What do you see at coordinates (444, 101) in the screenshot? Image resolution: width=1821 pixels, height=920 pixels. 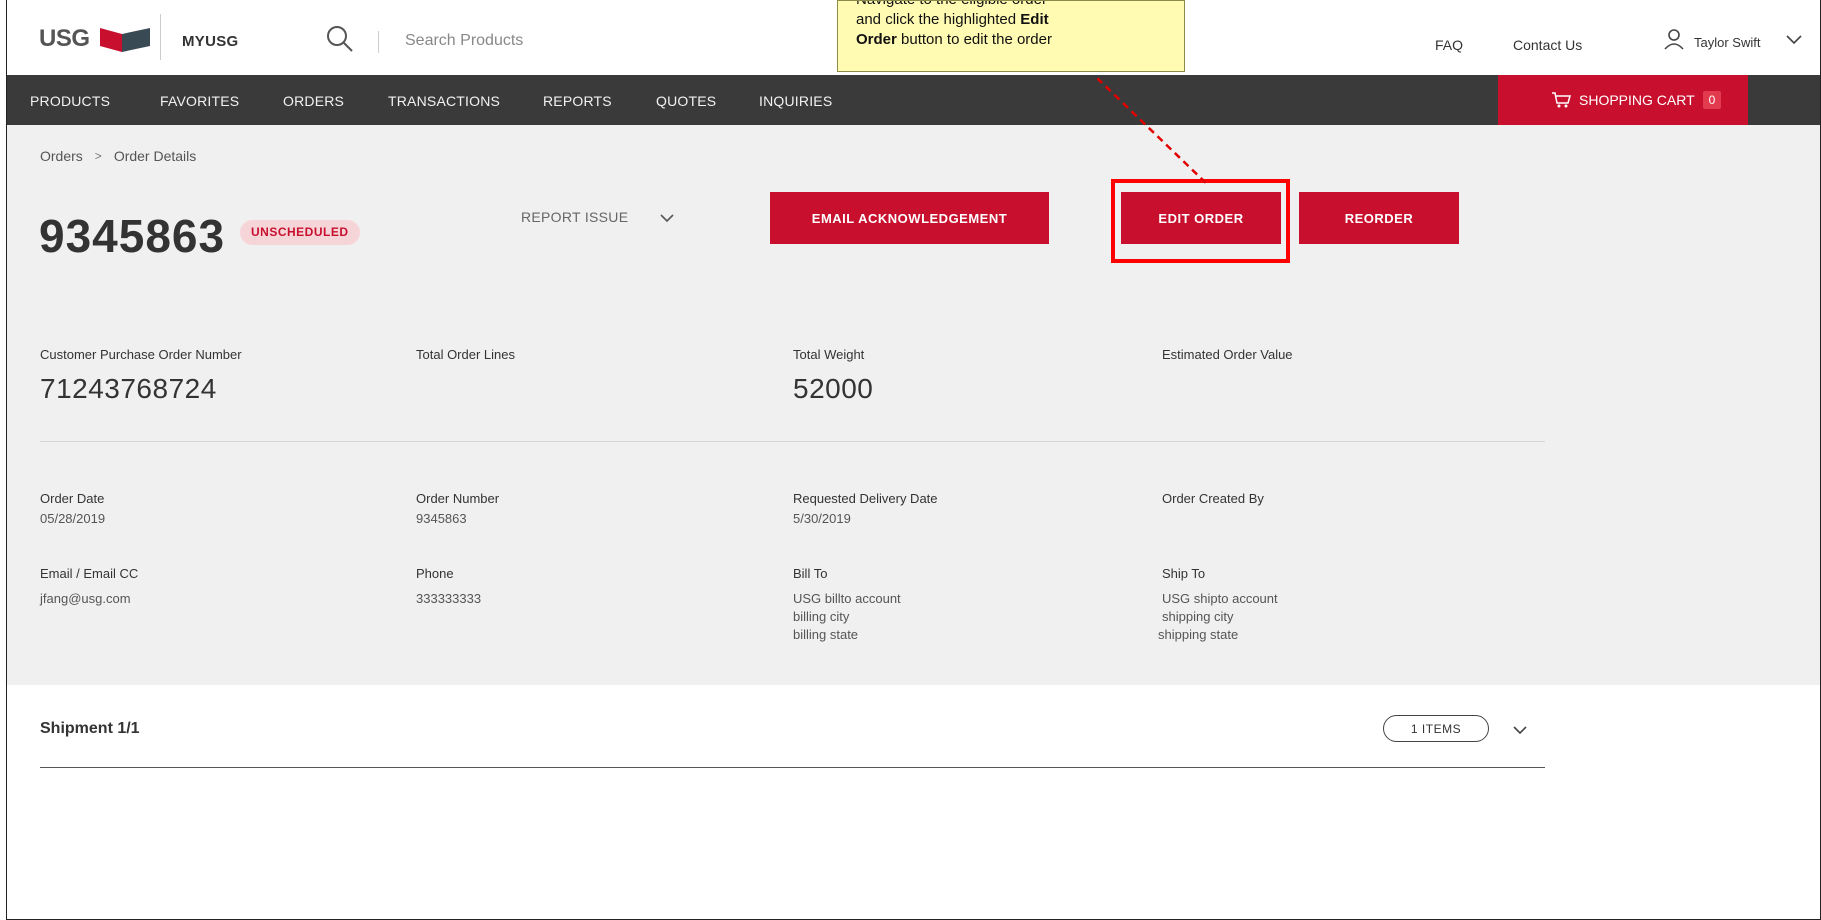 I see `nav-item-transactions: TRANSACTIONS` at bounding box center [444, 101].